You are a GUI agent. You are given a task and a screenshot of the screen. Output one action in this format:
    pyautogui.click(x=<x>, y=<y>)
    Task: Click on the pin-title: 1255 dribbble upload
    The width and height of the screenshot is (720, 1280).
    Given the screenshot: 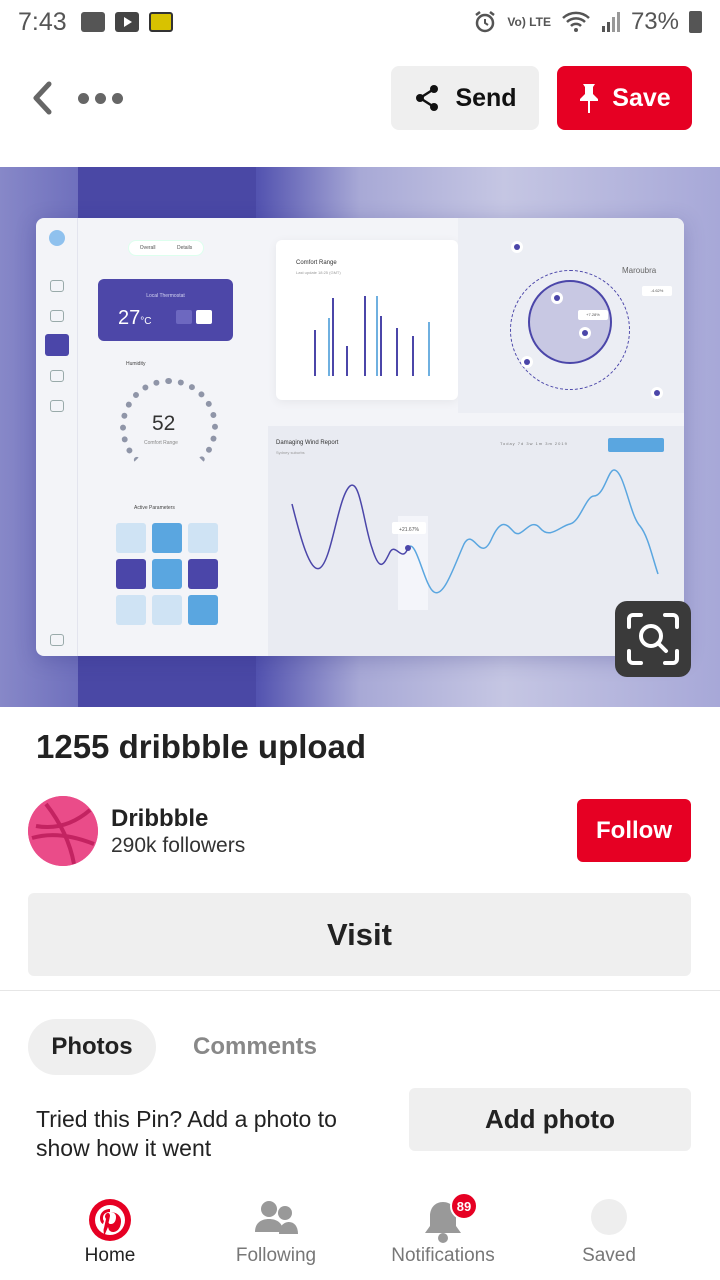 What is the action you would take?
    pyautogui.click(x=201, y=746)
    